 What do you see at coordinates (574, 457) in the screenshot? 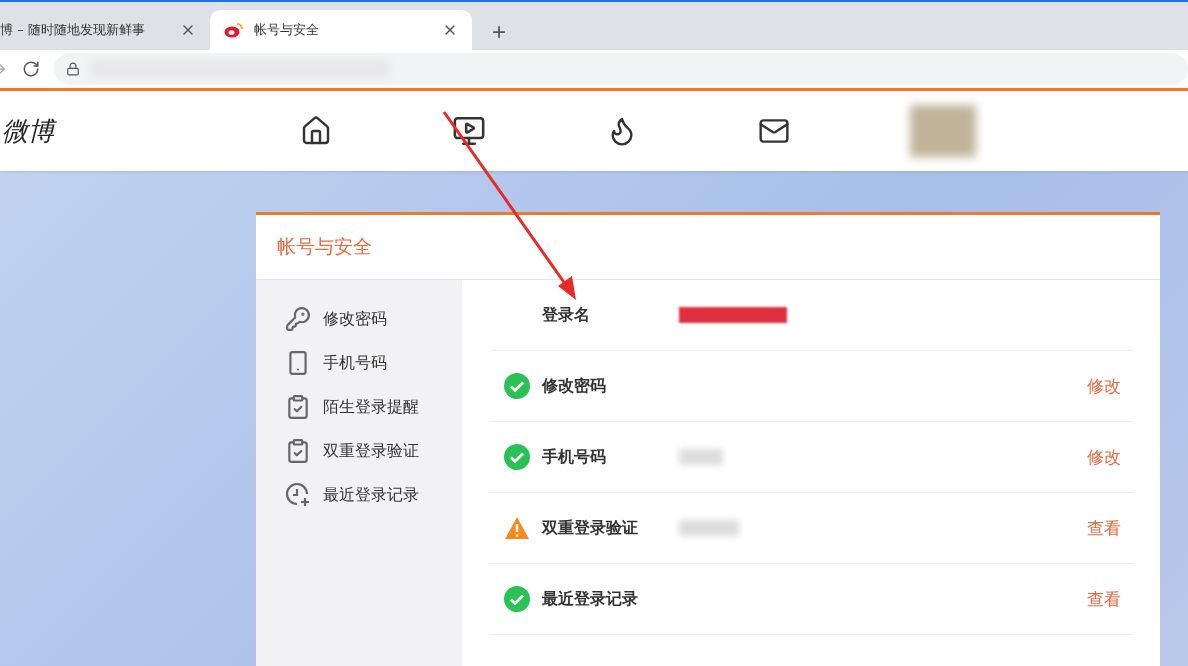
I see `row-label: 手机号码` at bounding box center [574, 457].